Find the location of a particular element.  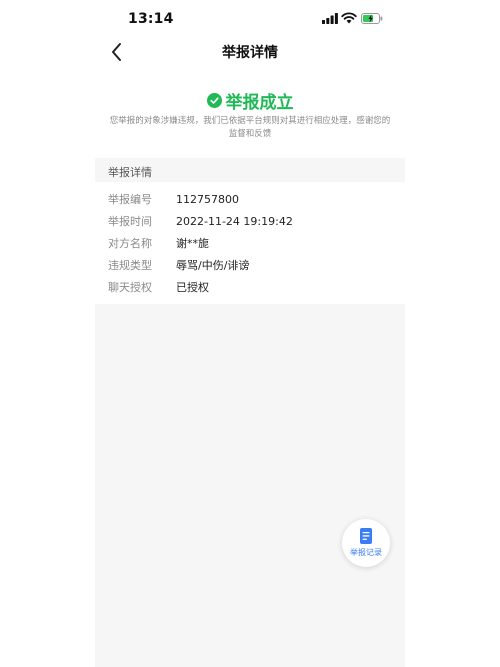

result-title: 举报成立 is located at coordinates (259, 103).